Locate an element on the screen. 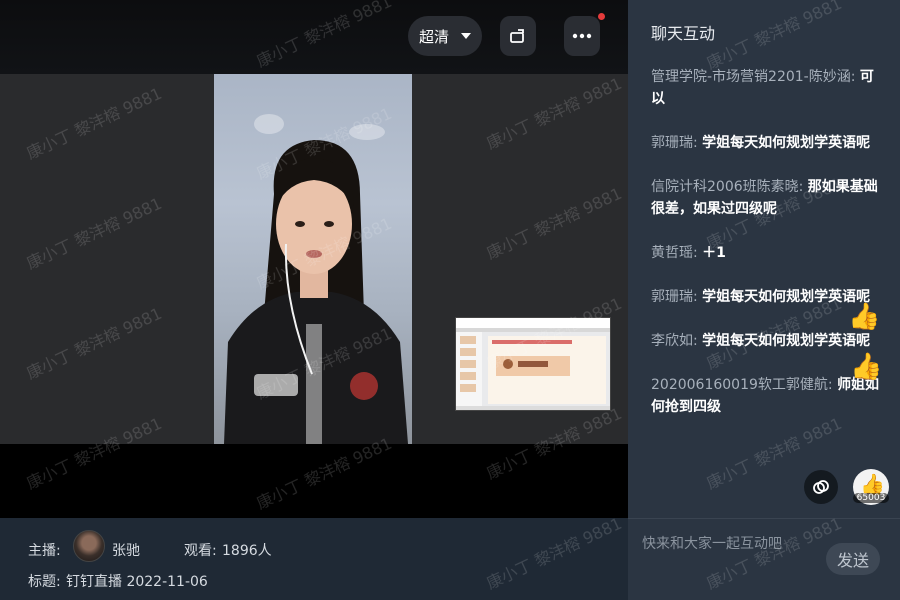 This screenshot has height=600, width=900. chat-message: 郭珊瑞: 学姐每天如何规划学英语呢 is located at coordinates (767, 143).